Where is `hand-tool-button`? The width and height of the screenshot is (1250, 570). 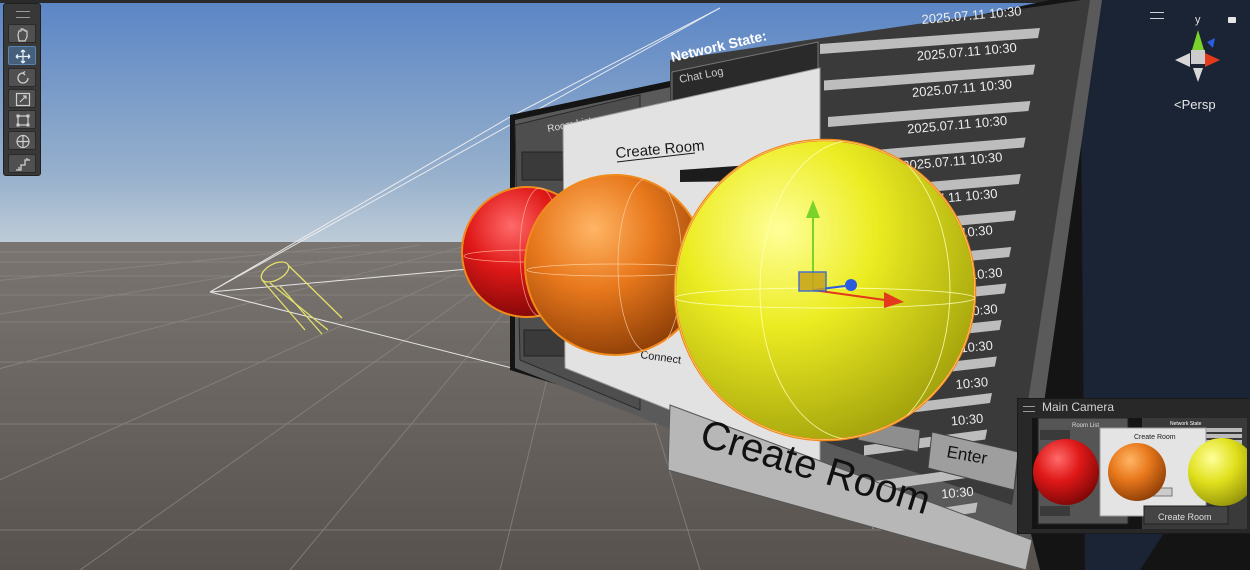
hand-tool-button is located at coordinates (22, 33).